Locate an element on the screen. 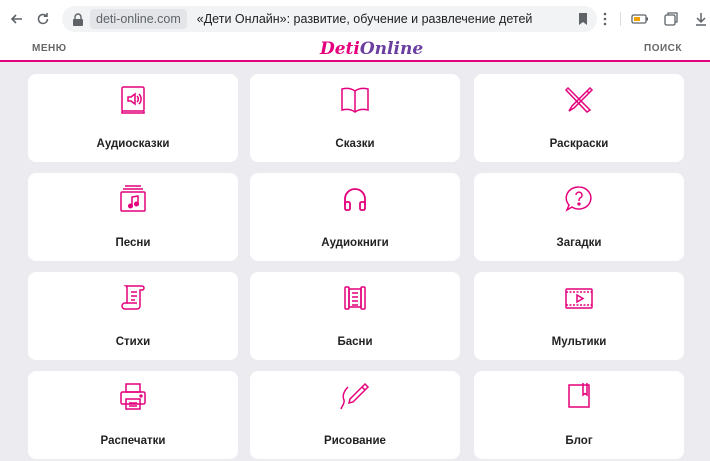  category-card-drawing: Рисование is located at coordinates (355, 415).